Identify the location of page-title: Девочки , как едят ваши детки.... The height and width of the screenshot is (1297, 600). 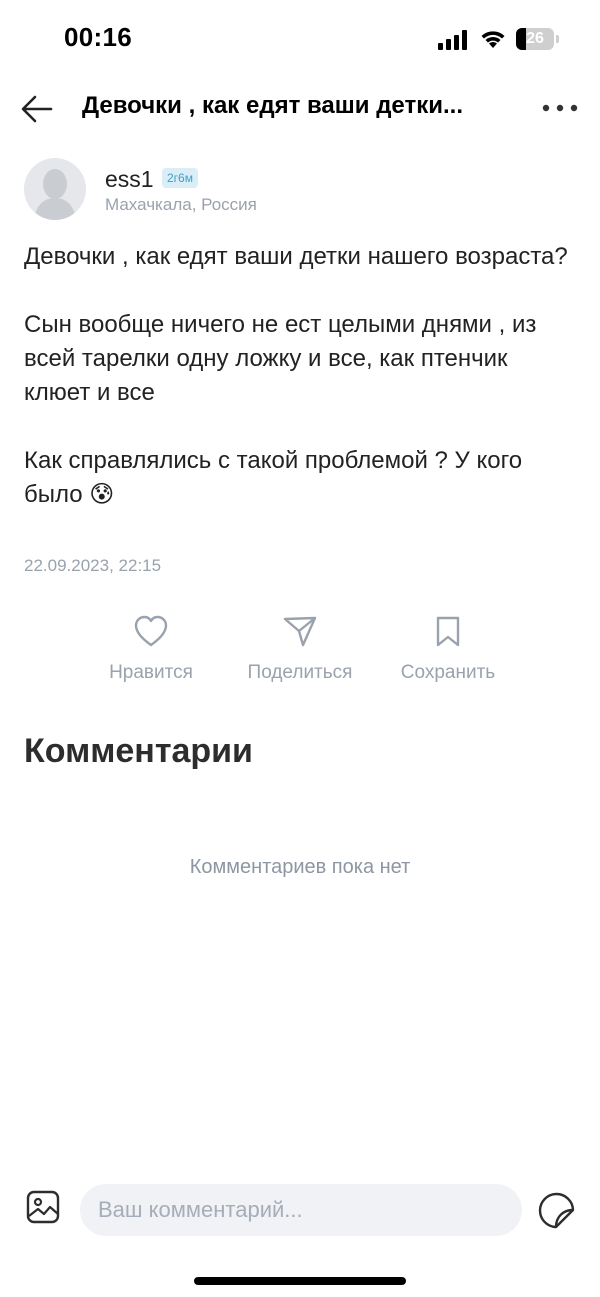
(272, 105).